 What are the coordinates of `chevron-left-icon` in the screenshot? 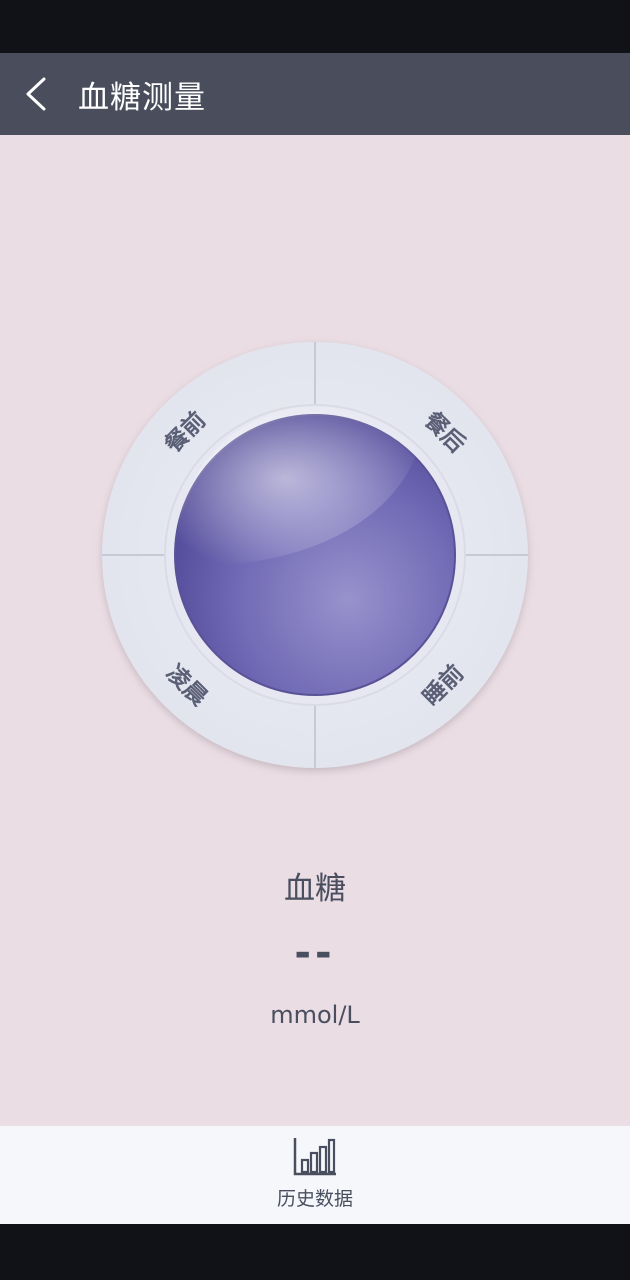 It's located at (36, 94).